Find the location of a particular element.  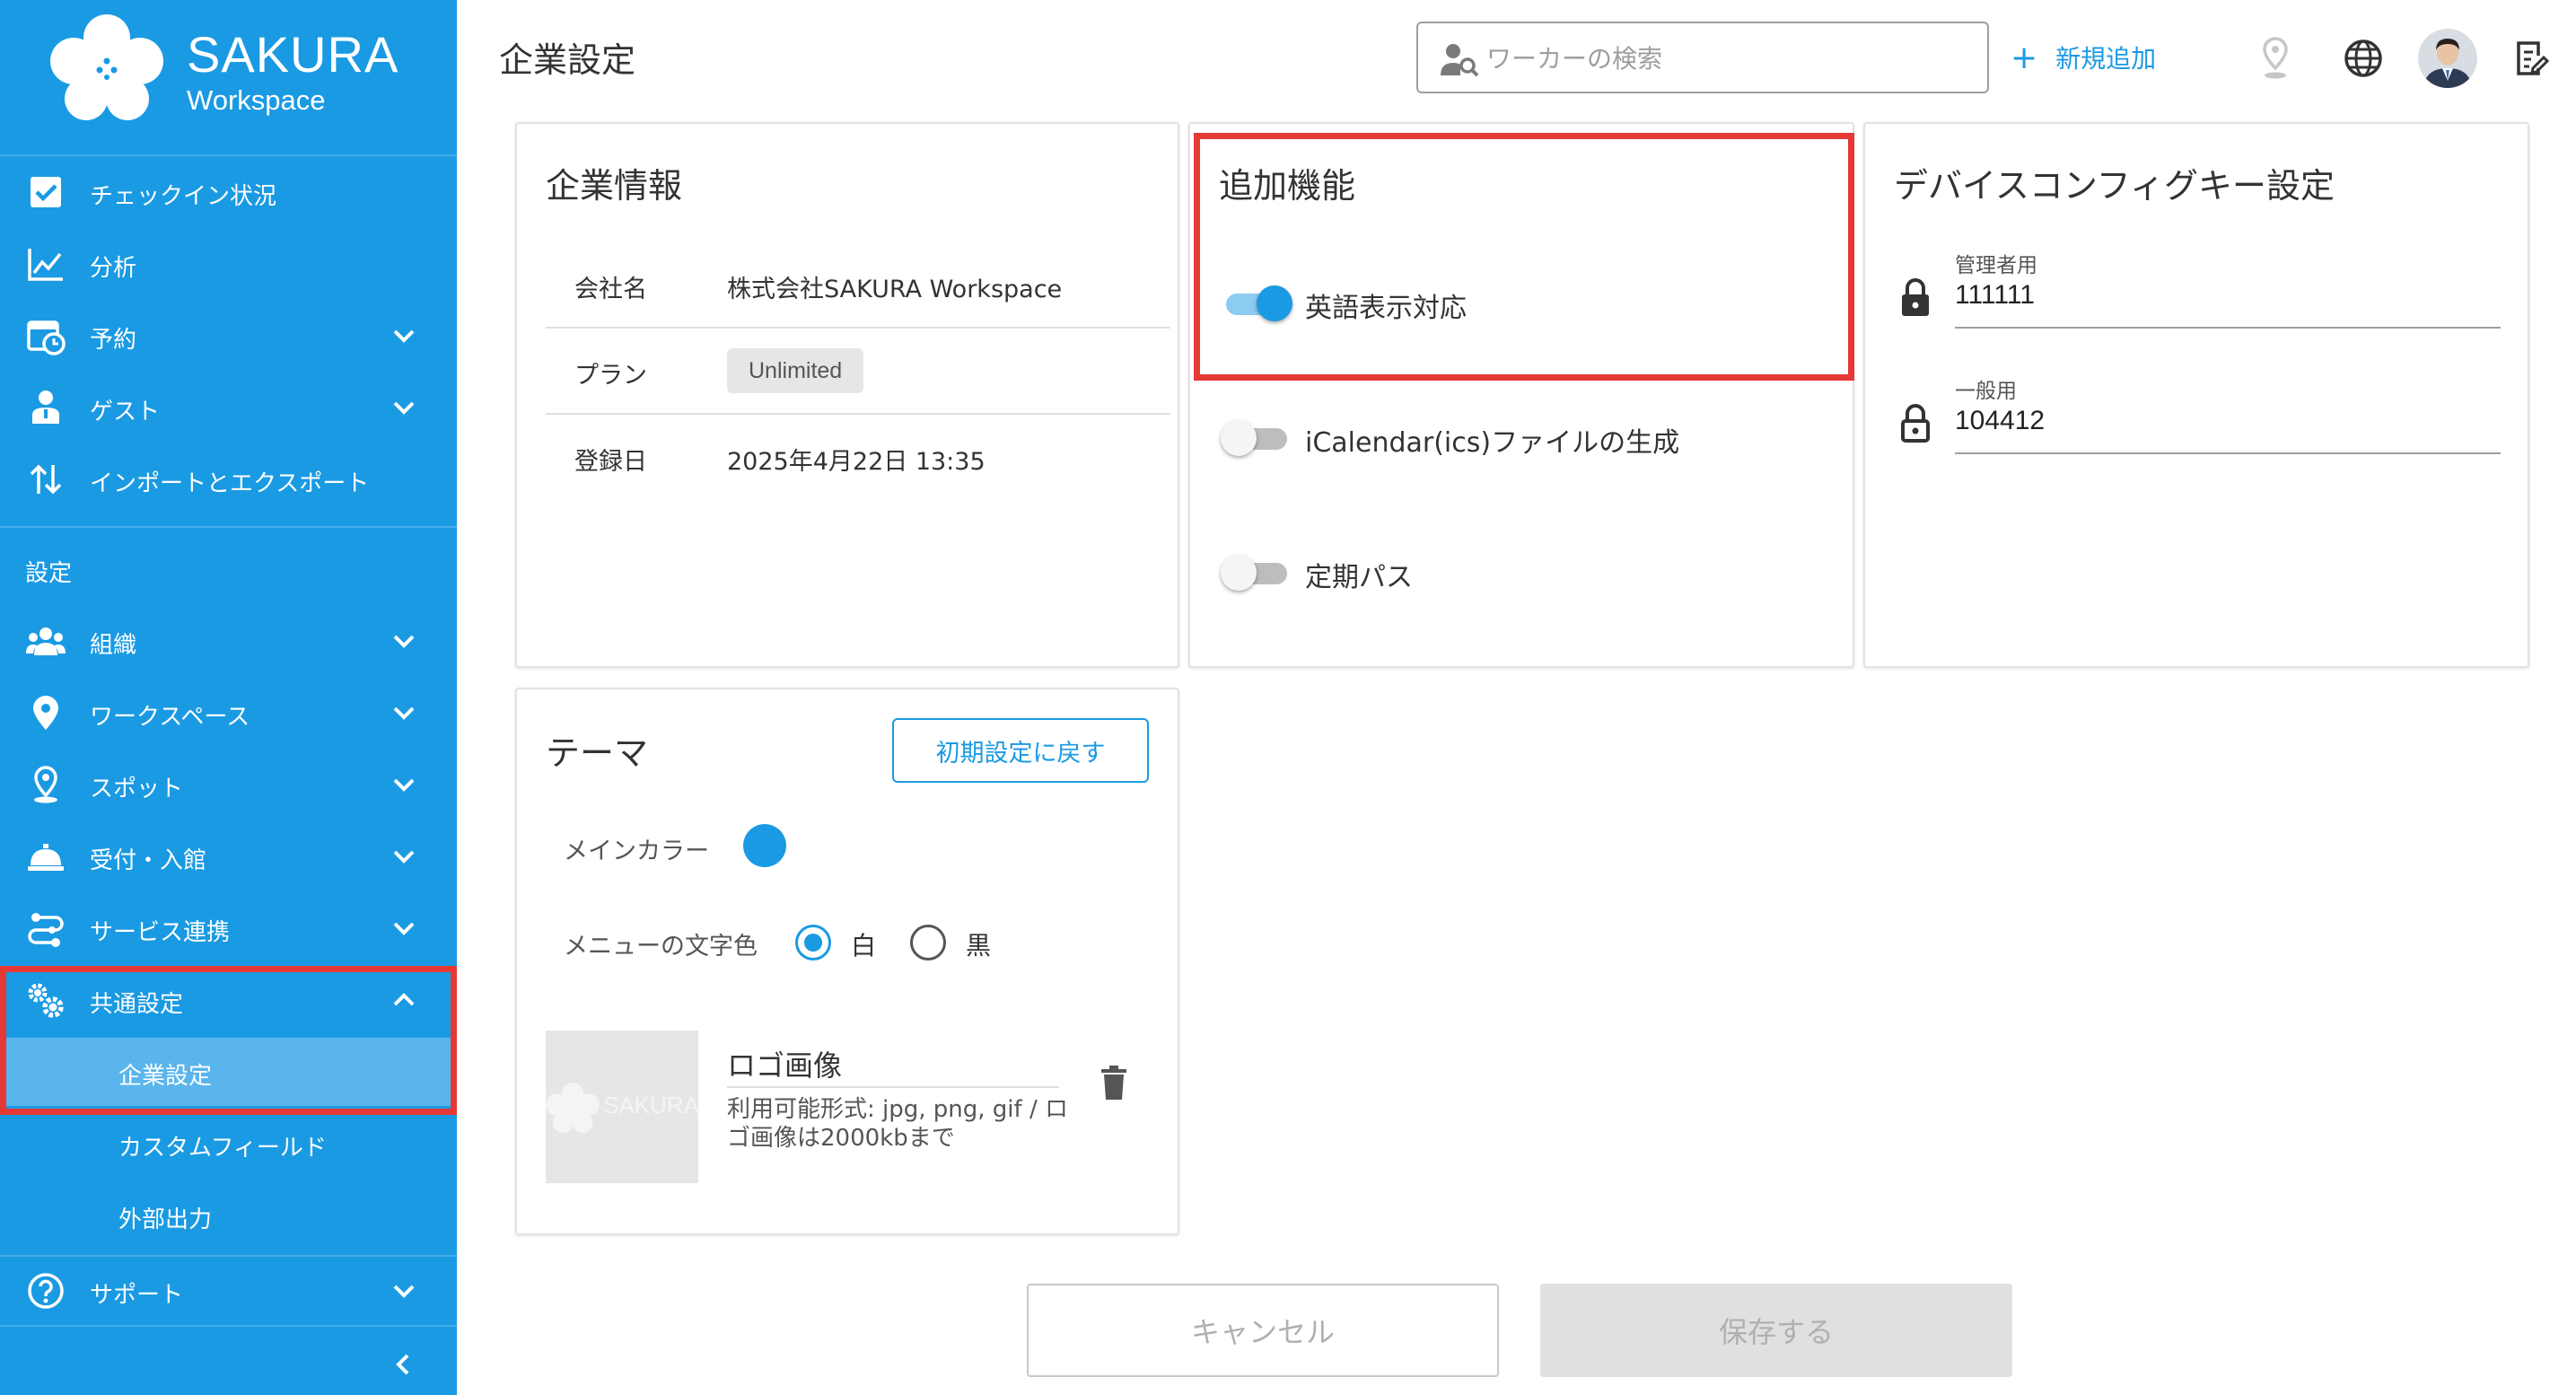

english-display-label: 英語表示対応 is located at coordinates (1386, 308).